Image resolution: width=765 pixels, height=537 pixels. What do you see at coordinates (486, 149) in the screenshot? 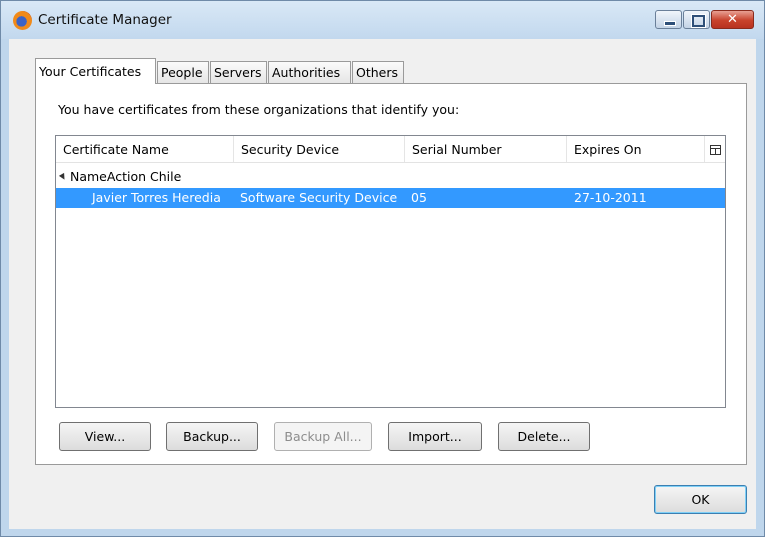
I see `column-serial-number: Serial Number` at bounding box center [486, 149].